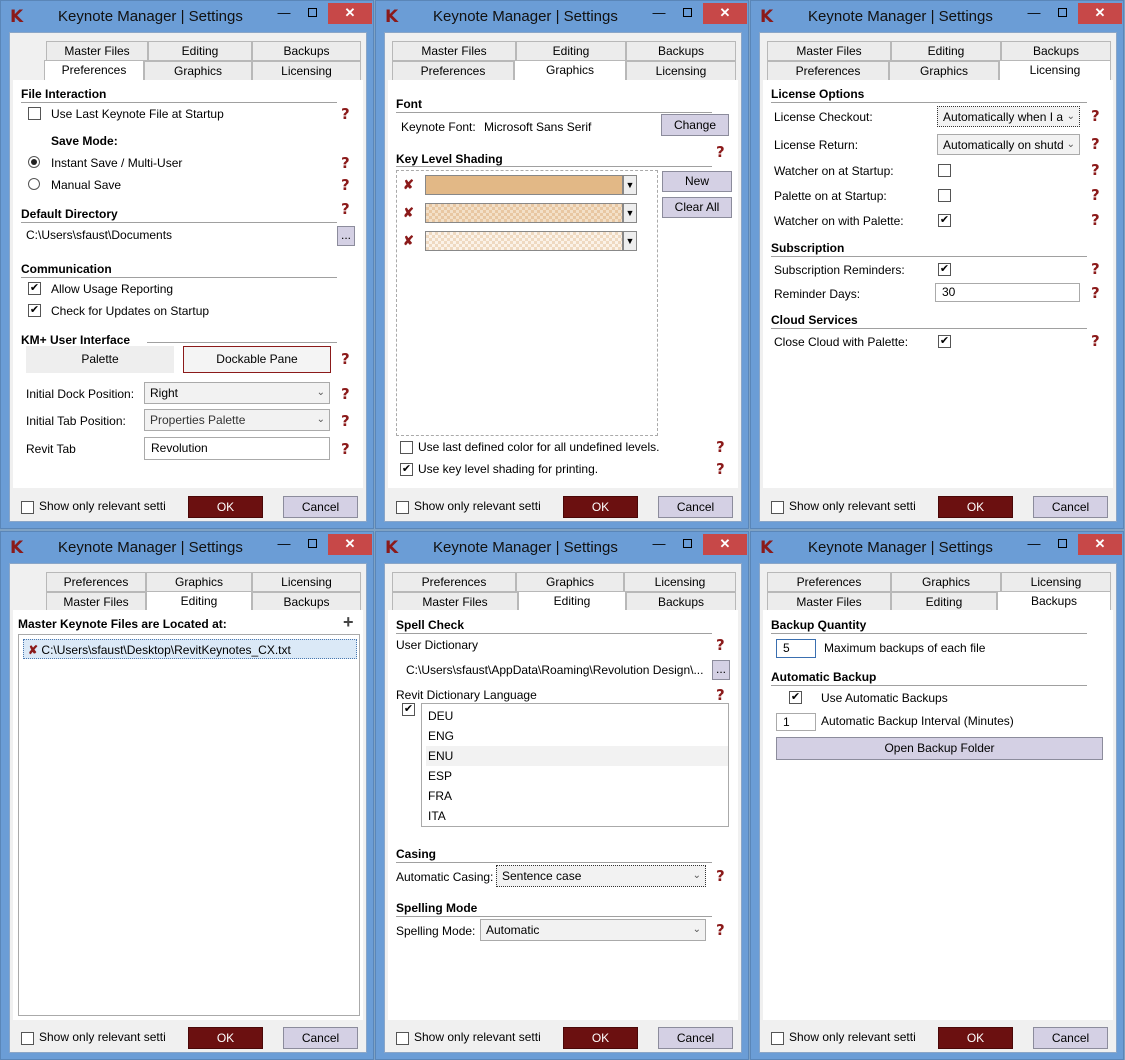 This screenshot has height=1060, width=1125. I want to click on use-auto-backups-checkbox: ✔, so click(795, 697).